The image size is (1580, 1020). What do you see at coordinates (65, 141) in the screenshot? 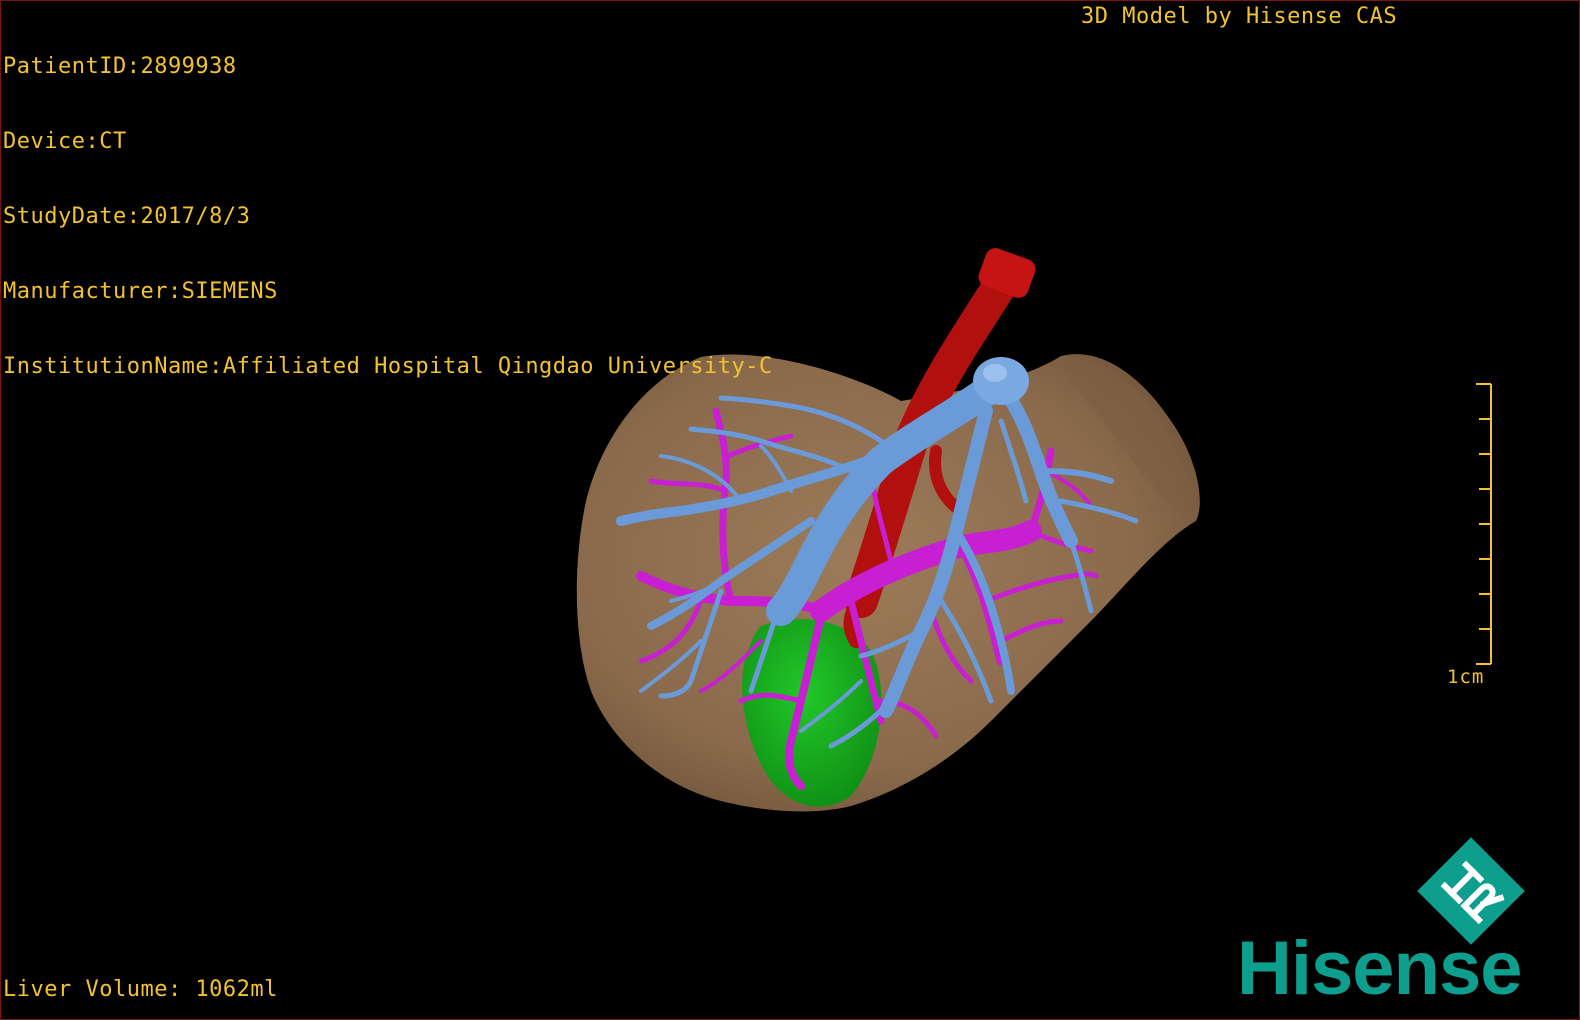
I see `device: Device:CT` at bounding box center [65, 141].